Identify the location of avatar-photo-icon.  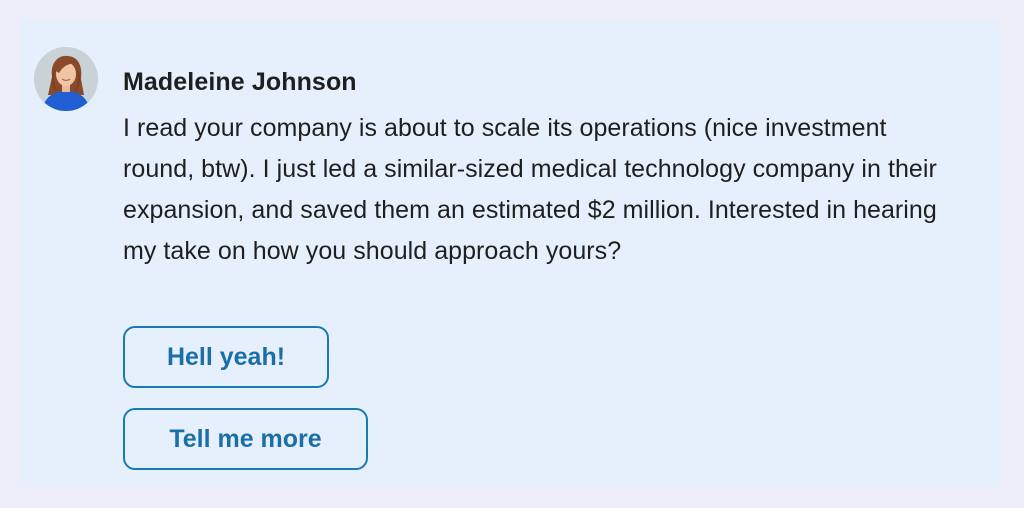
(66, 79).